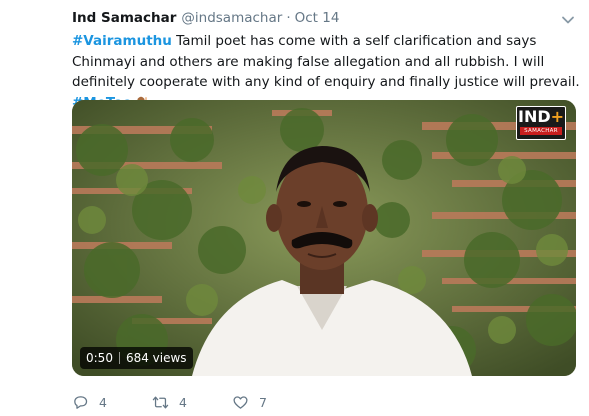 Image resolution: width=589 pixels, height=416 pixels. What do you see at coordinates (160, 402) in the screenshot?
I see `retweet-icon` at bounding box center [160, 402].